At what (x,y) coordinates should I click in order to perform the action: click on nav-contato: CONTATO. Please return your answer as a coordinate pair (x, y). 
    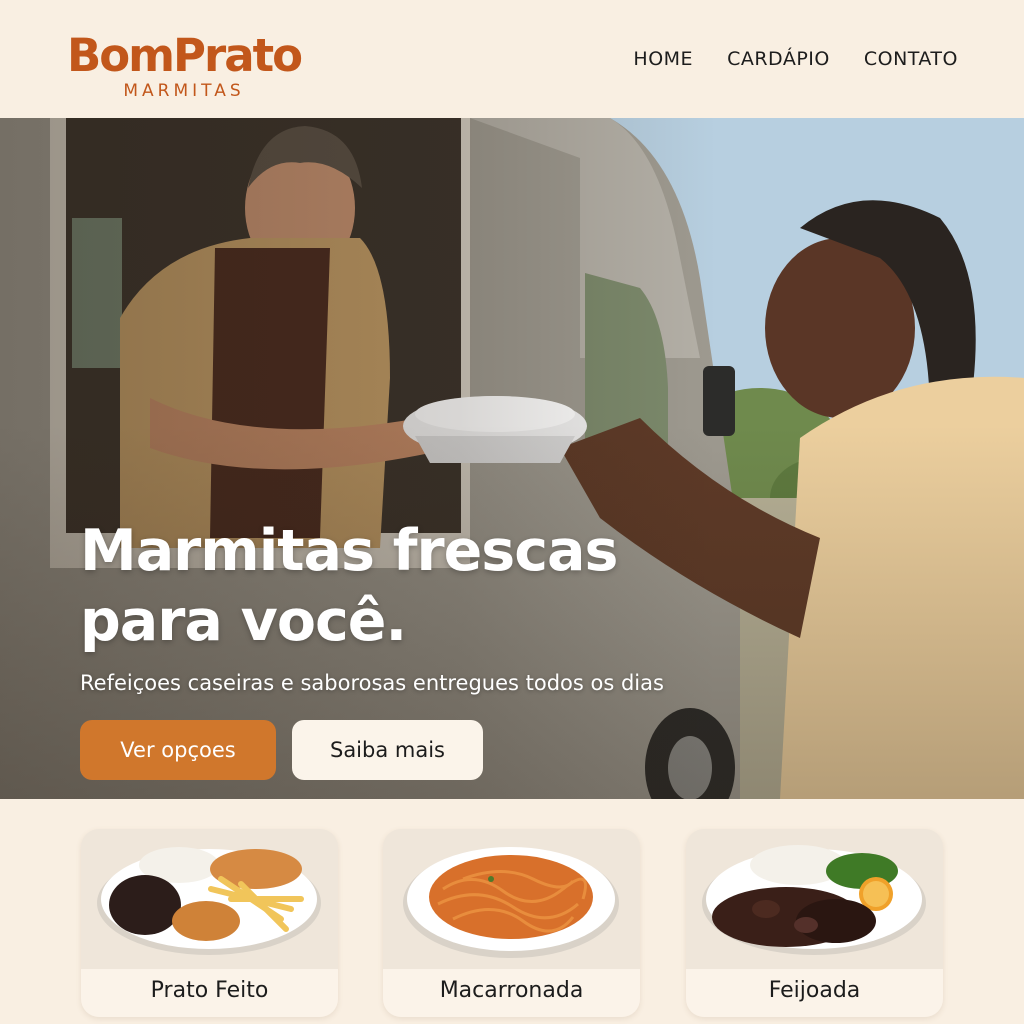
    Looking at the image, I should click on (911, 59).